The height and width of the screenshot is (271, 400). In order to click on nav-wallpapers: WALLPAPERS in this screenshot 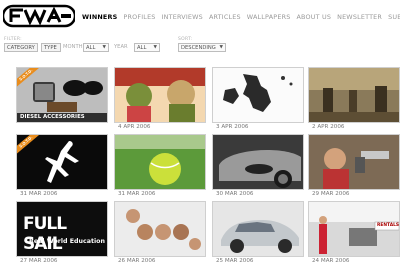, I will do `click(269, 17)`.